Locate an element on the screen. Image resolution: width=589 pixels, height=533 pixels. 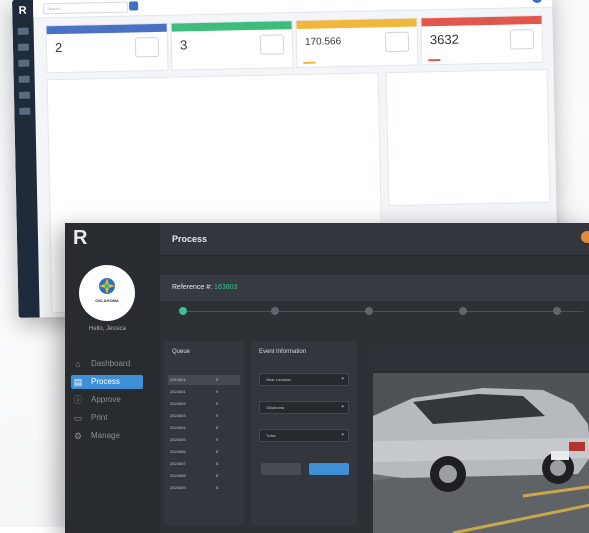
queue-row-id: 2024005 is located at coordinates (178, 439).